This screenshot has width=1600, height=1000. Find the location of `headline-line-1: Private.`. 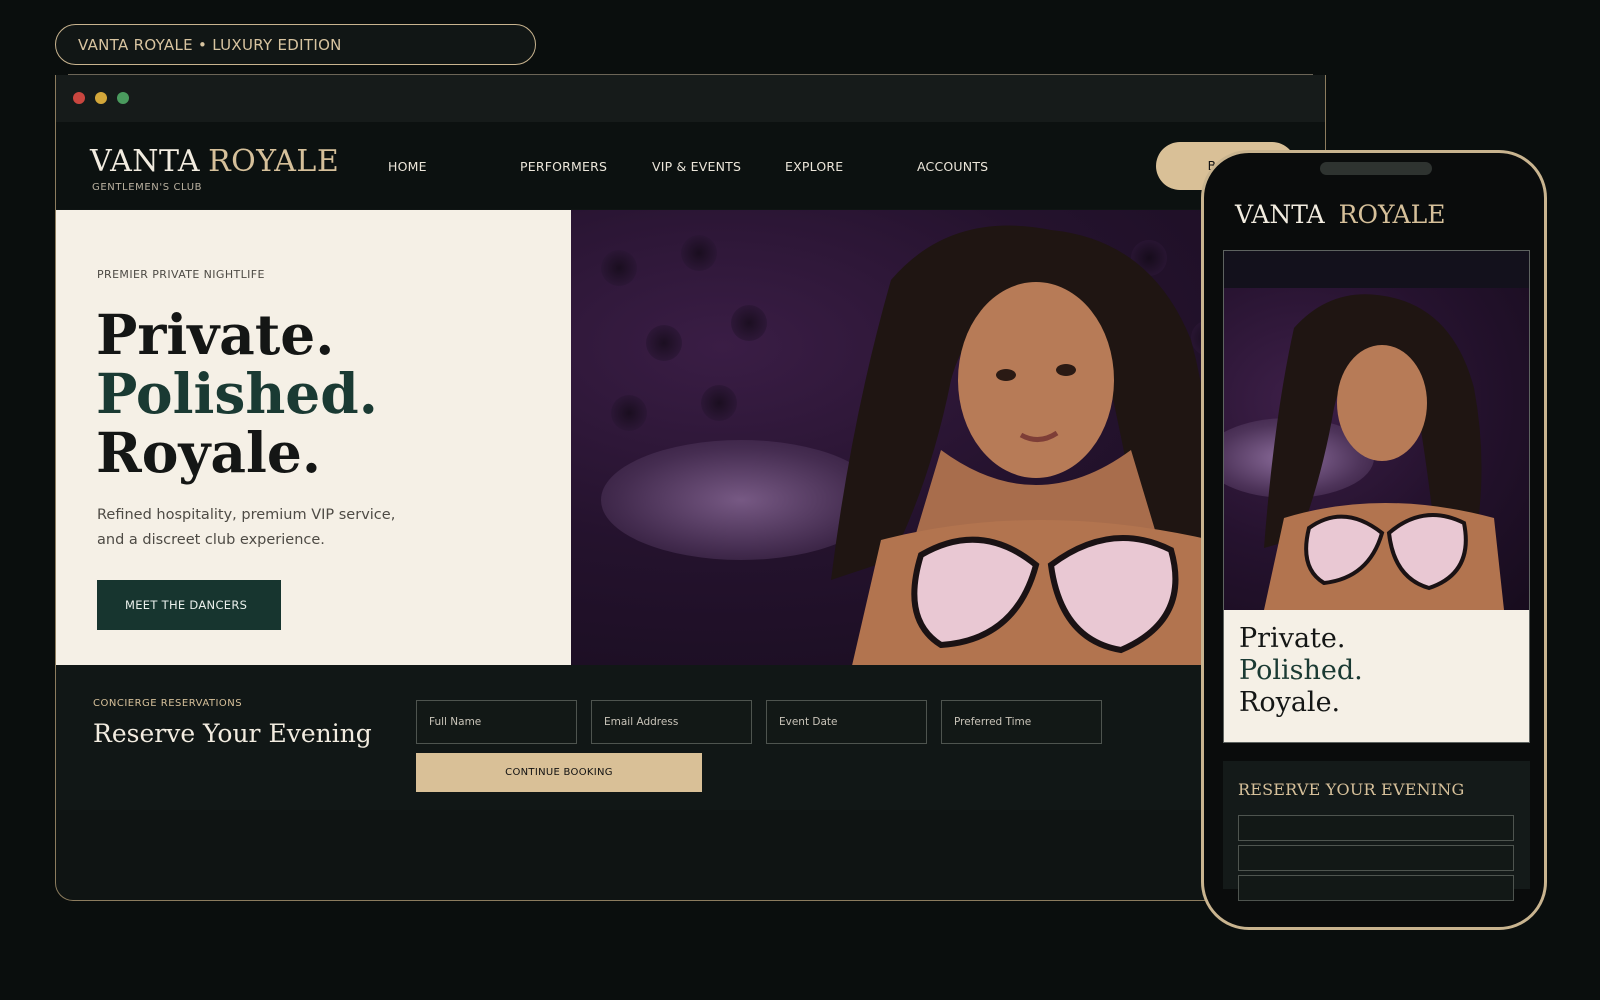

headline-line-1: Private. is located at coordinates (215, 334).